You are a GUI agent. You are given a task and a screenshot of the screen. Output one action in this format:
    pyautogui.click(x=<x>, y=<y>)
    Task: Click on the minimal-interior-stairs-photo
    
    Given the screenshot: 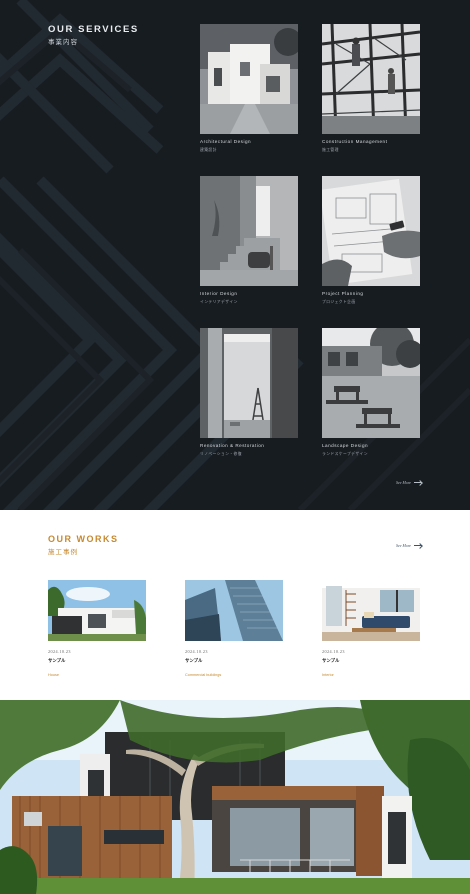 What is the action you would take?
    pyautogui.click(x=249, y=231)
    